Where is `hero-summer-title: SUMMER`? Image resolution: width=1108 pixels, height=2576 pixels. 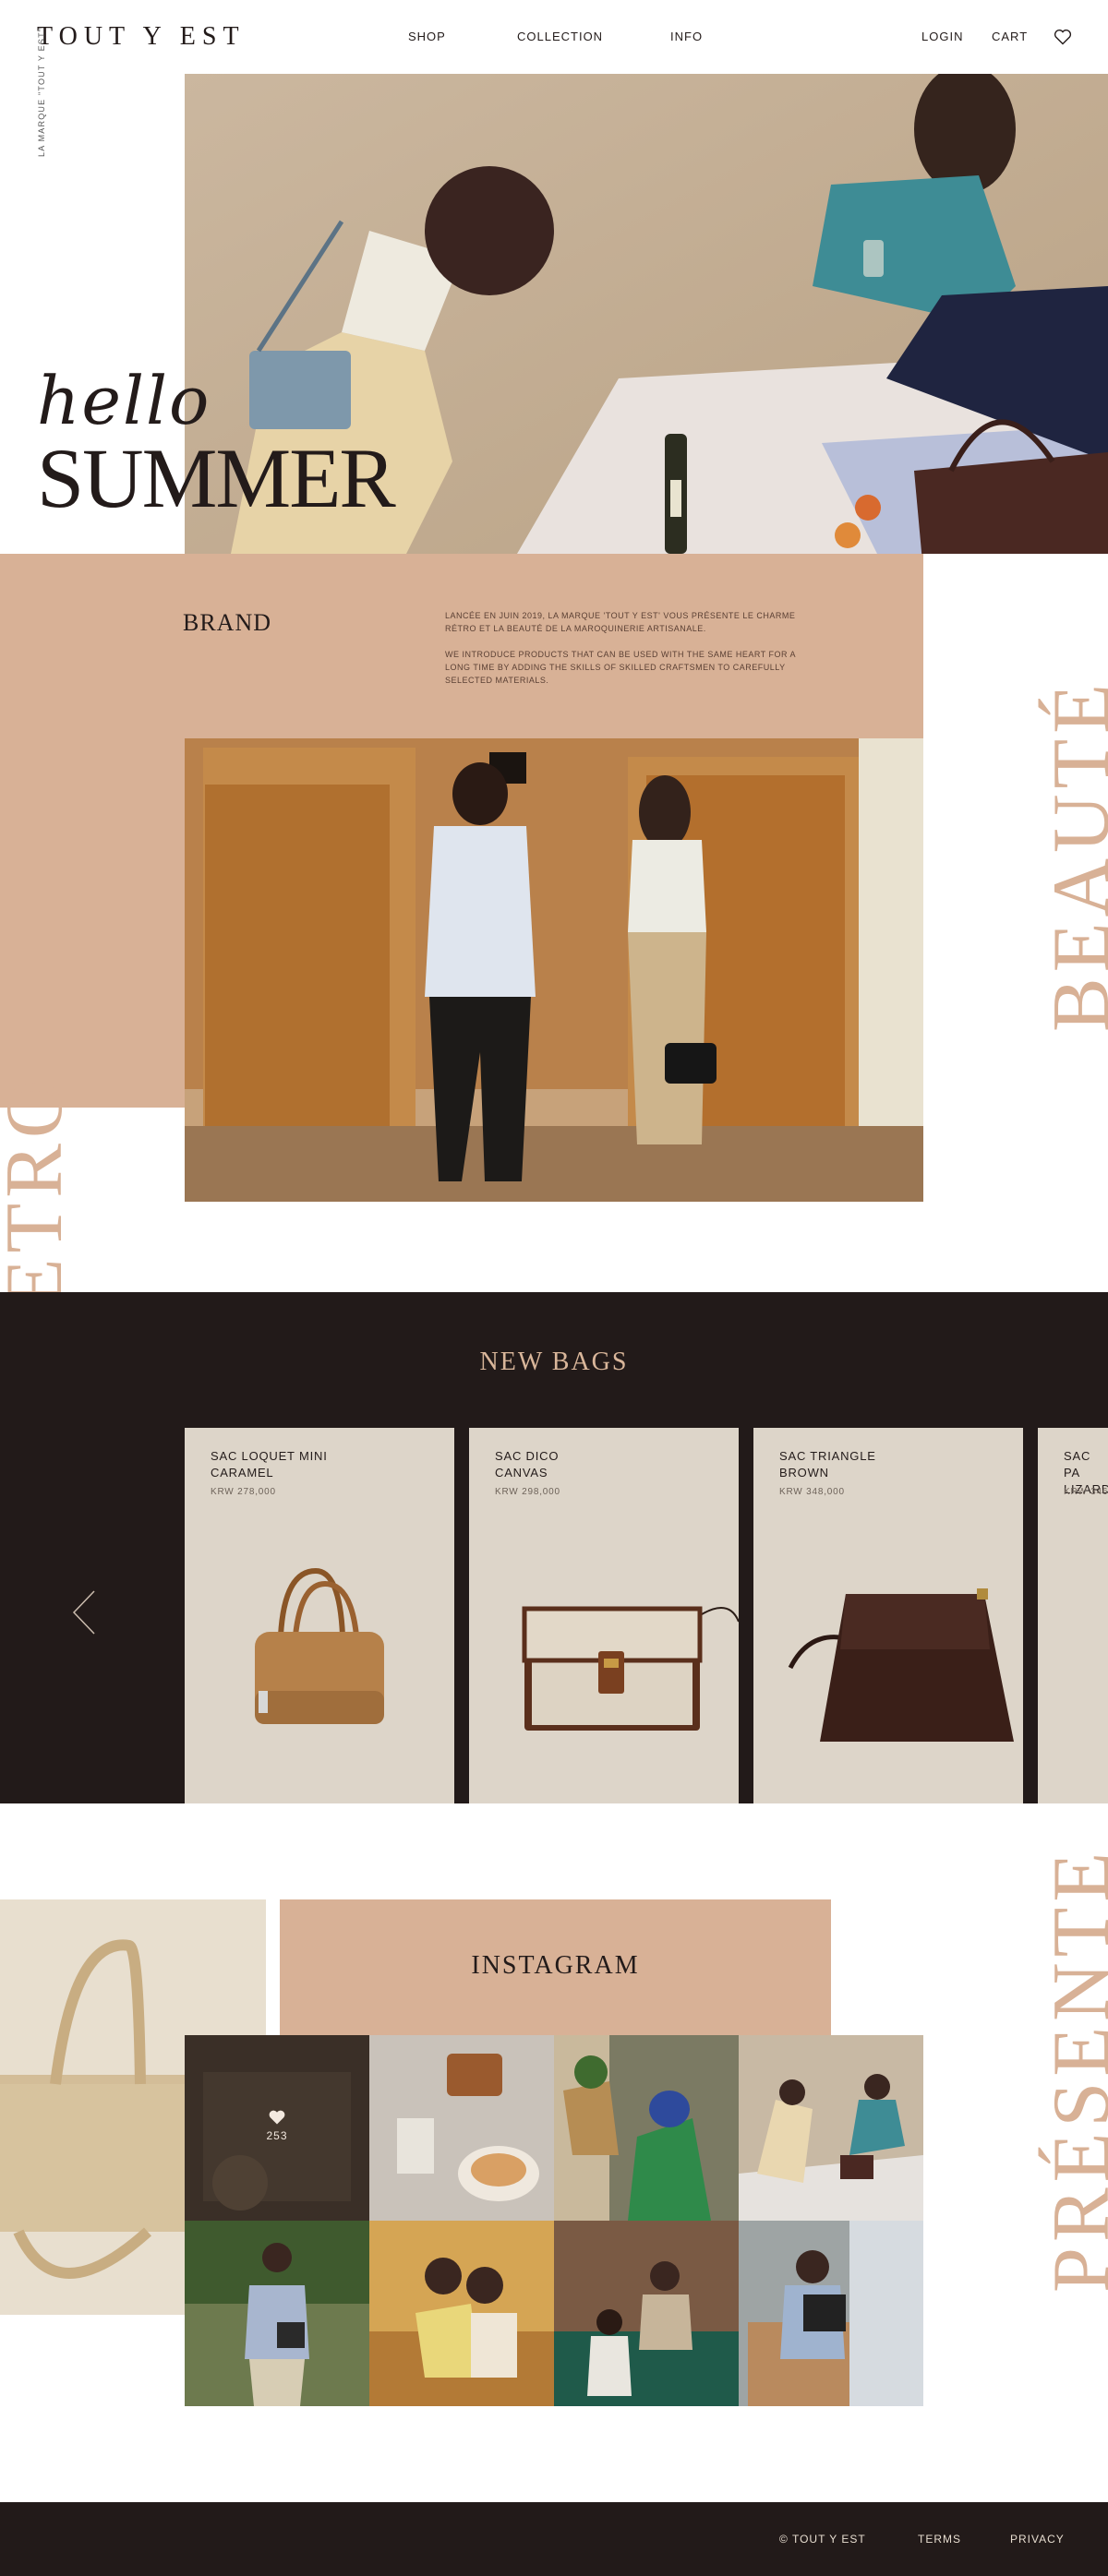 hero-summer-title: SUMMER is located at coordinates (216, 478).